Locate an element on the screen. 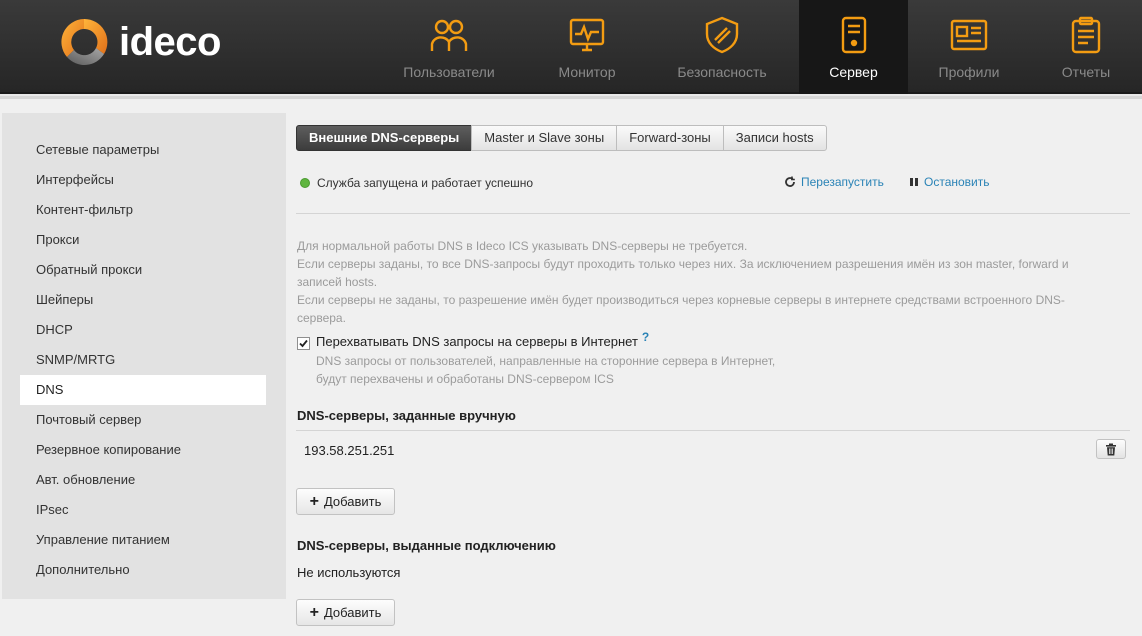 Image resolution: width=1142 pixels, height=636 pixels. sidebar-item-snmp: SNMP/MRTG is located at coordinates (143, 360).